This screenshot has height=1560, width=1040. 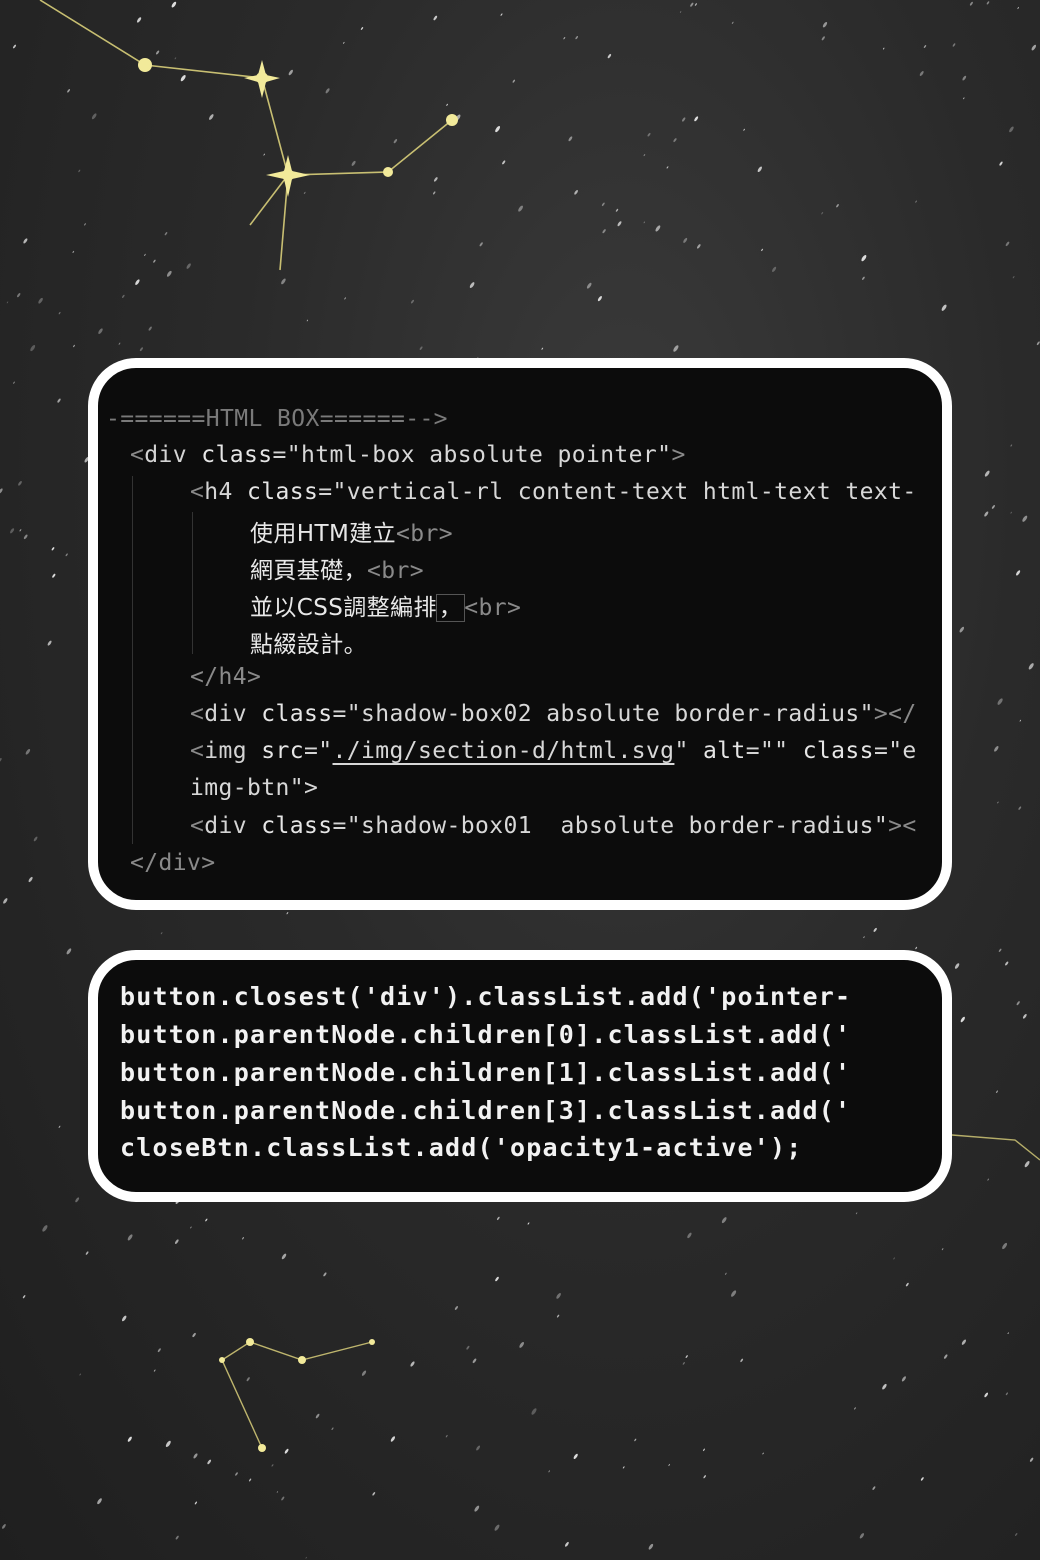 What do you see at coordinates (995, 1147) in the screenshot?
I see `constellation-right` at bounding box center [995, 1147].